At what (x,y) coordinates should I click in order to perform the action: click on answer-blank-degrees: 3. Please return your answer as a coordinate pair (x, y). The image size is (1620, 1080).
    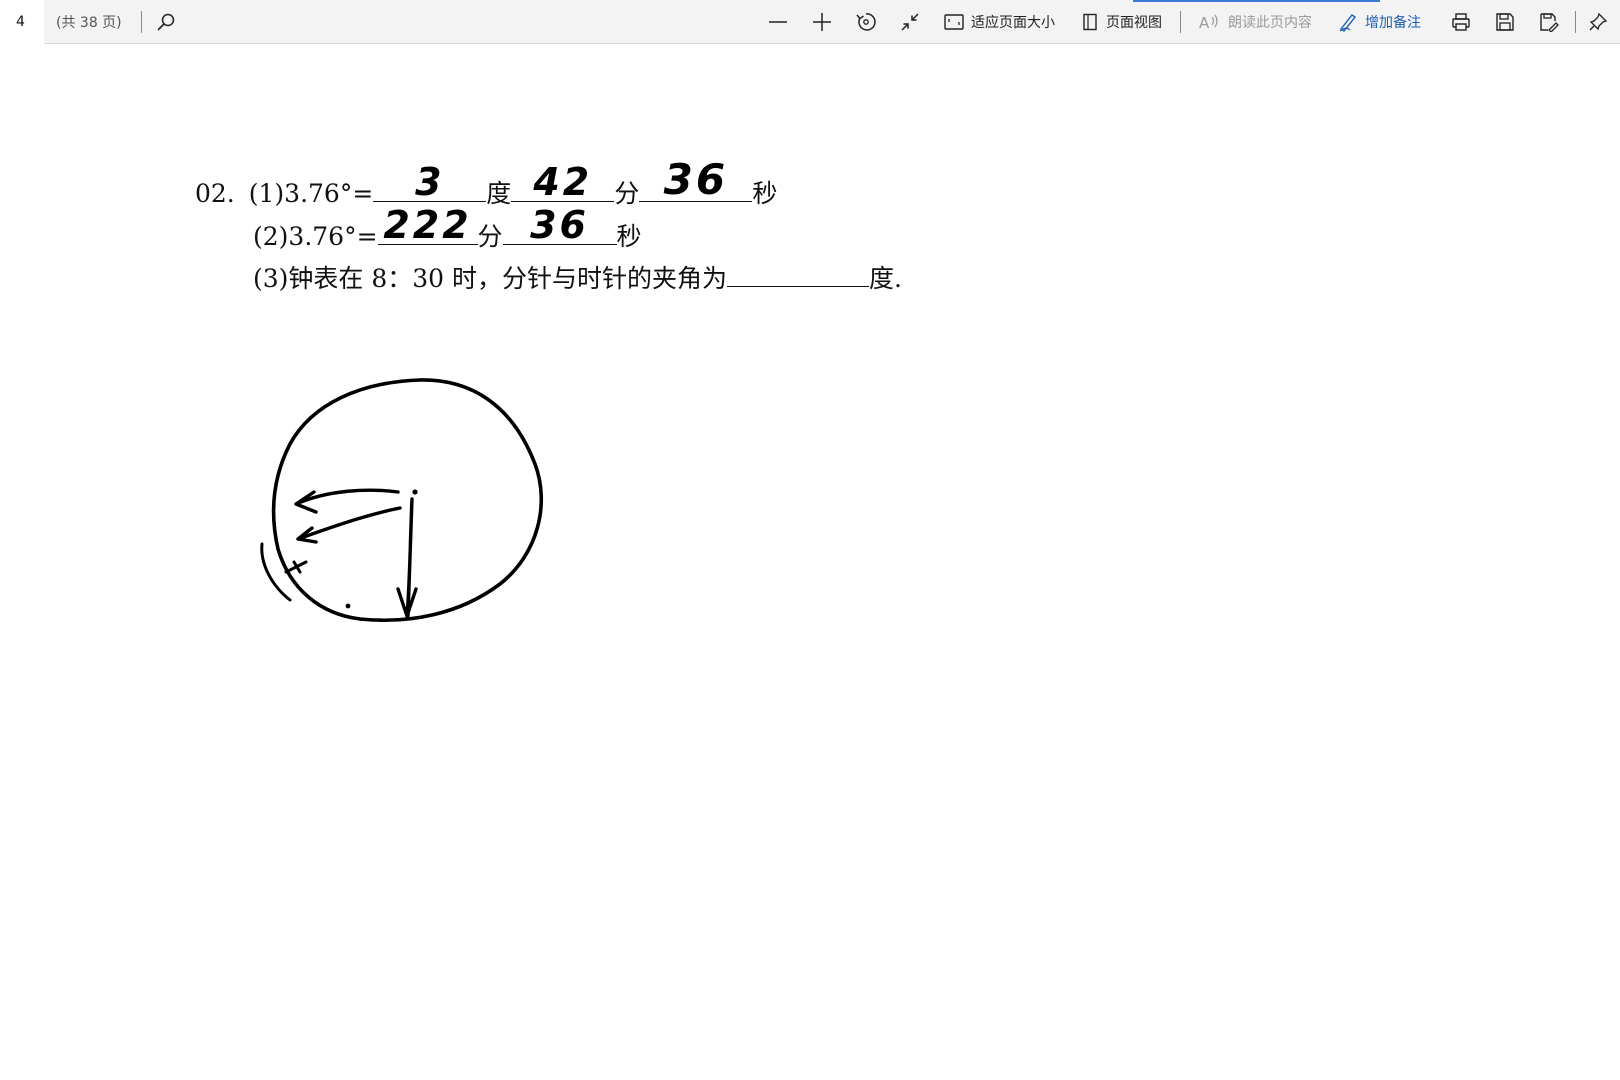
    Looking at the image, I should click on (430, 182).